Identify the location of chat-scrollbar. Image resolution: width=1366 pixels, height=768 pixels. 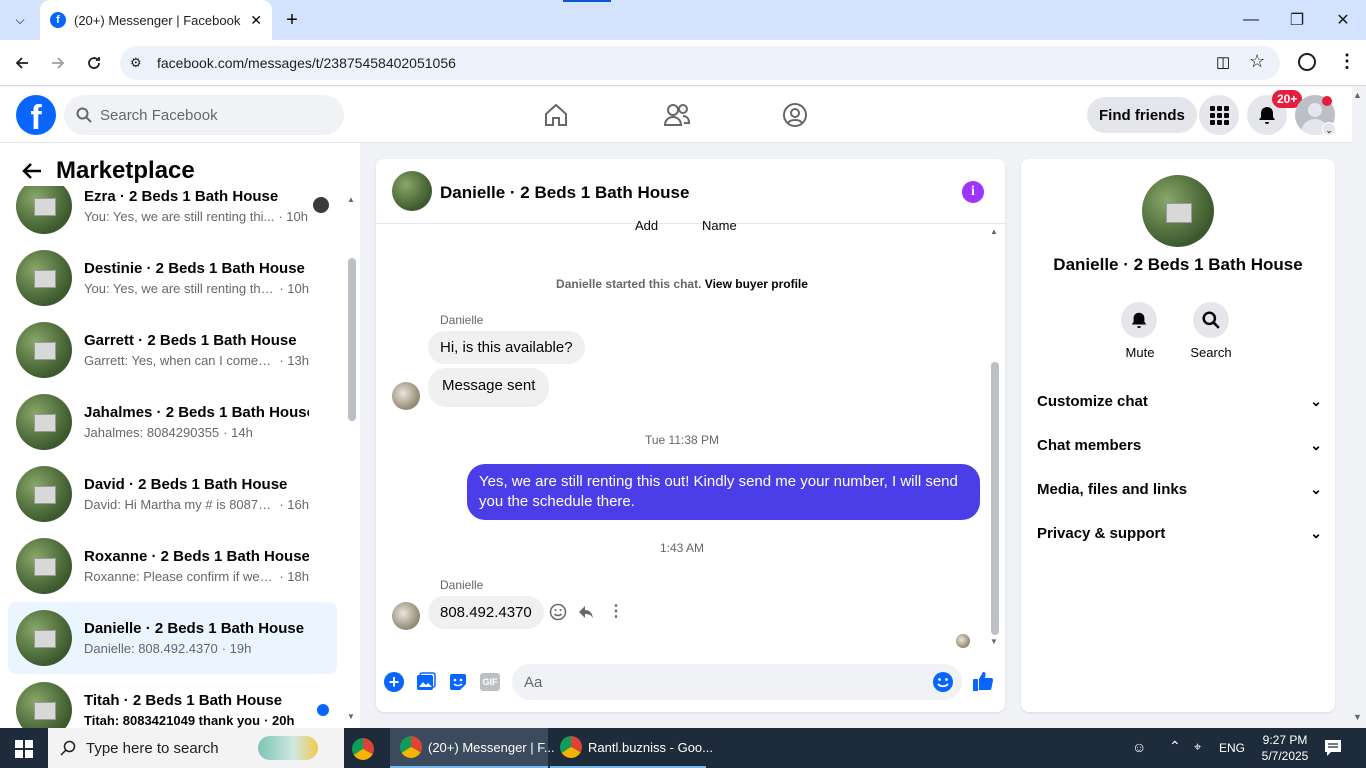
(995, 498).